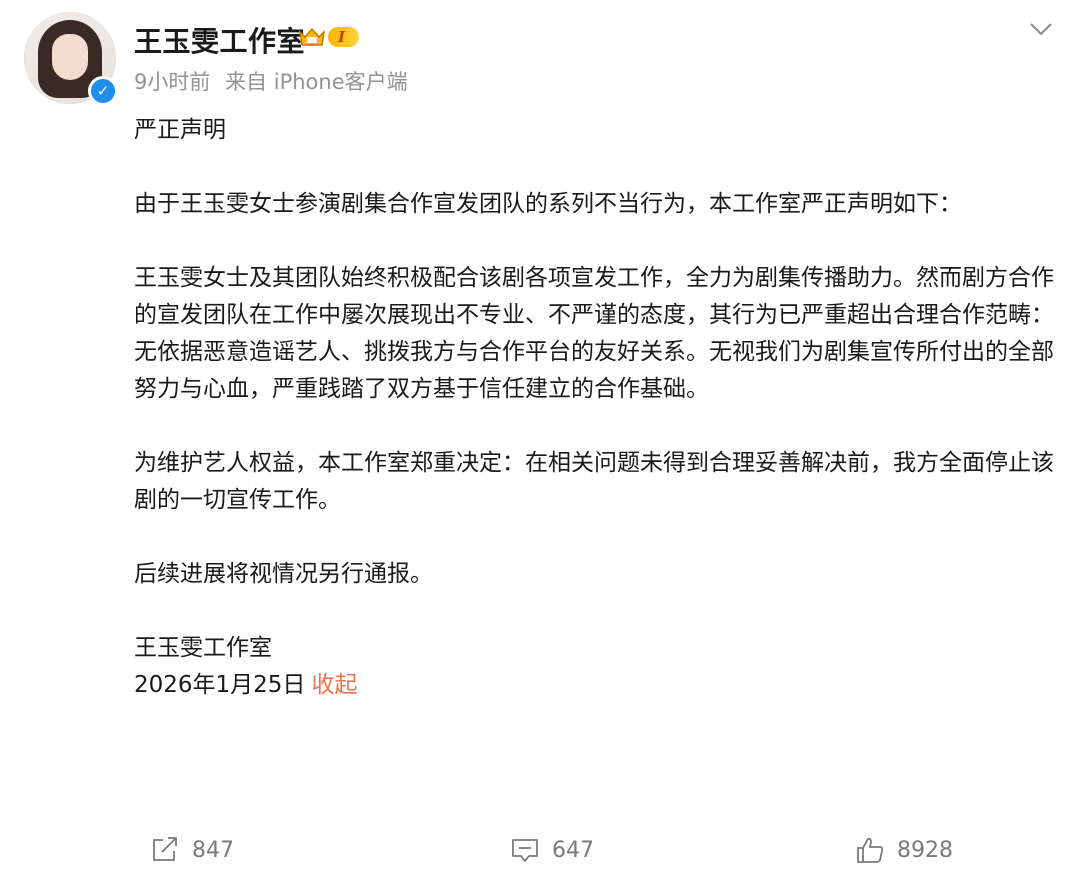 This screenshot has width=1080, height=880. What do you see at coordinates (172, 82) in the screenshot?
I see `post-time: 9小时前` at bounding box center [172, 82].